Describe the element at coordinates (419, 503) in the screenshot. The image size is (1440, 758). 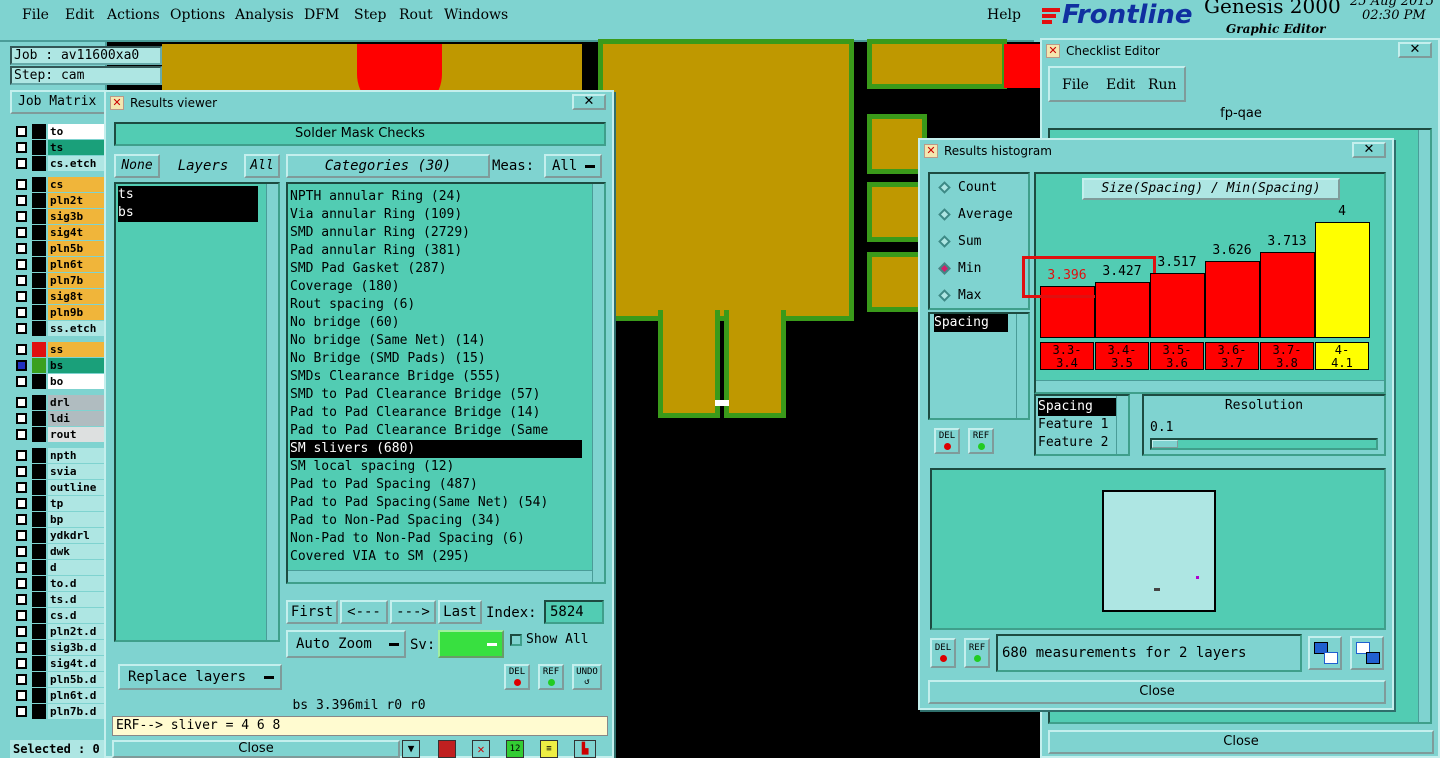
I see `category-item: Pad to Pad Spacing(Same Net) (54)` at that location.